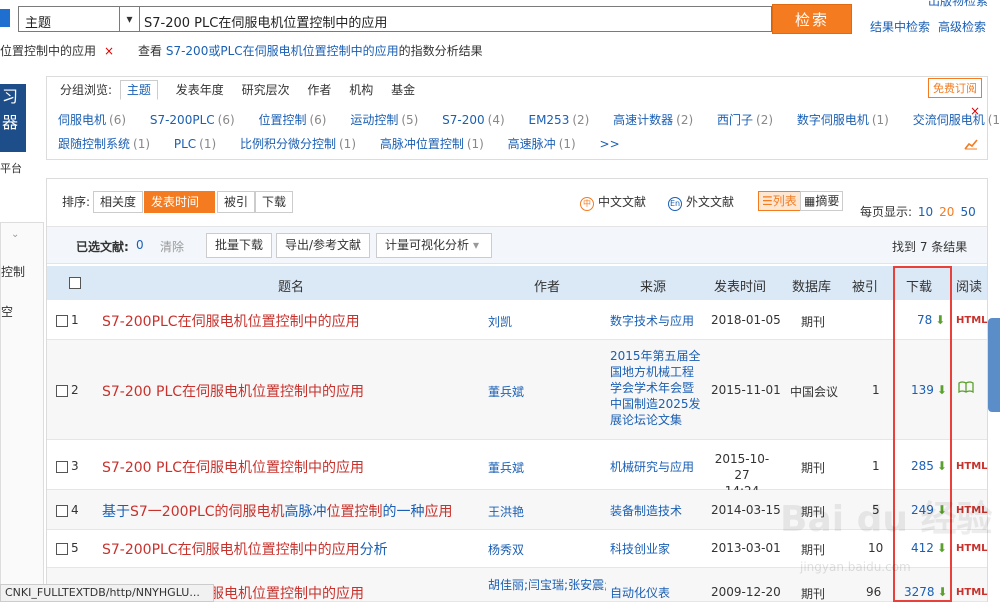 Image resolution: width=1000 pixels, height=602 pixels. Describe the element at coordinates (236, 202) in the screenshot. I see `sort-cited: 被引` at that location.